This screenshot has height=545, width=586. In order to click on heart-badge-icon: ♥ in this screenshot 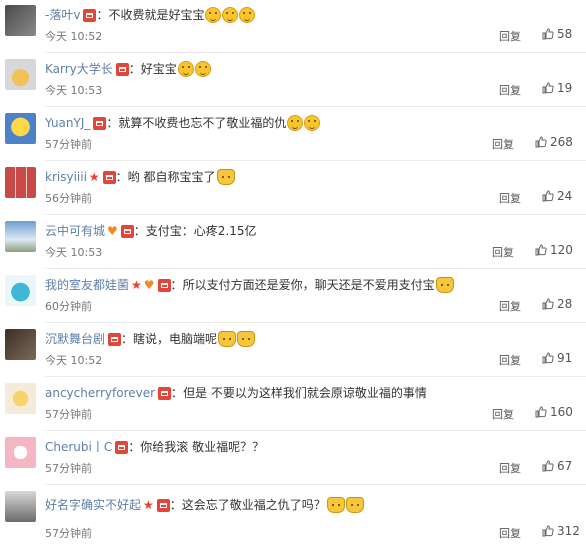, I will do `click(112, 231)`.